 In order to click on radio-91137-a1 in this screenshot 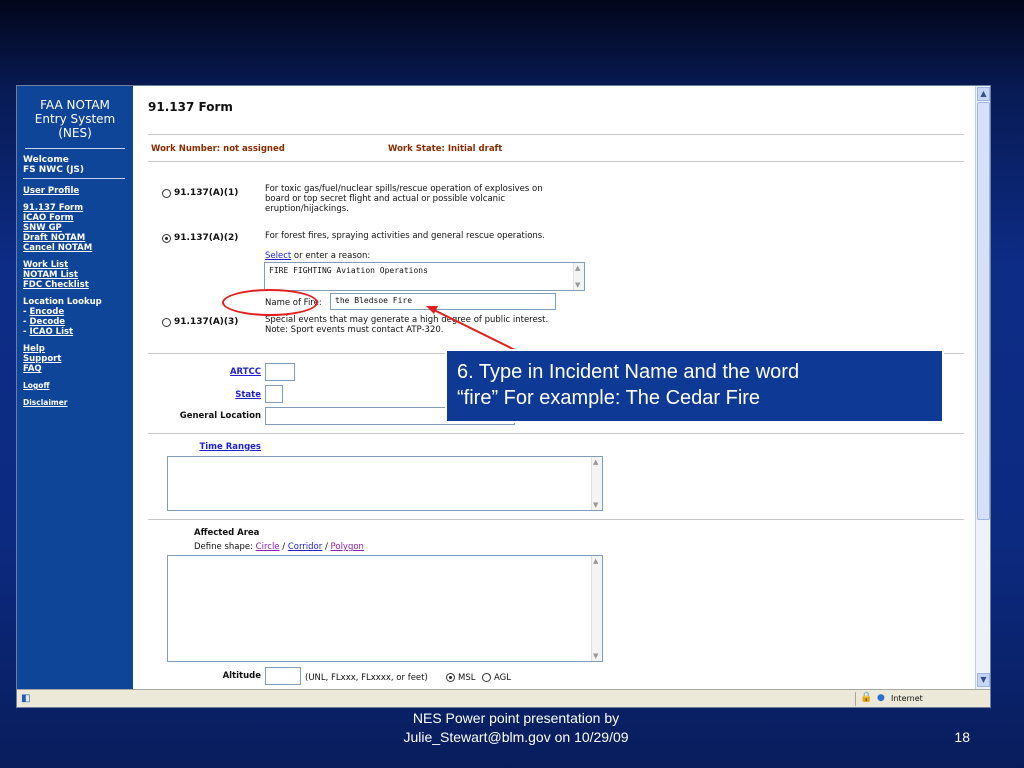, I will do `click(166, 193)`.